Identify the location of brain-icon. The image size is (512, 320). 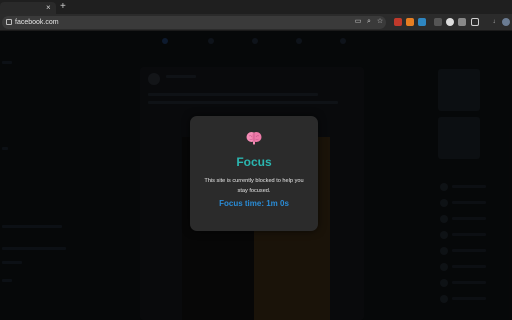
(254, 138).